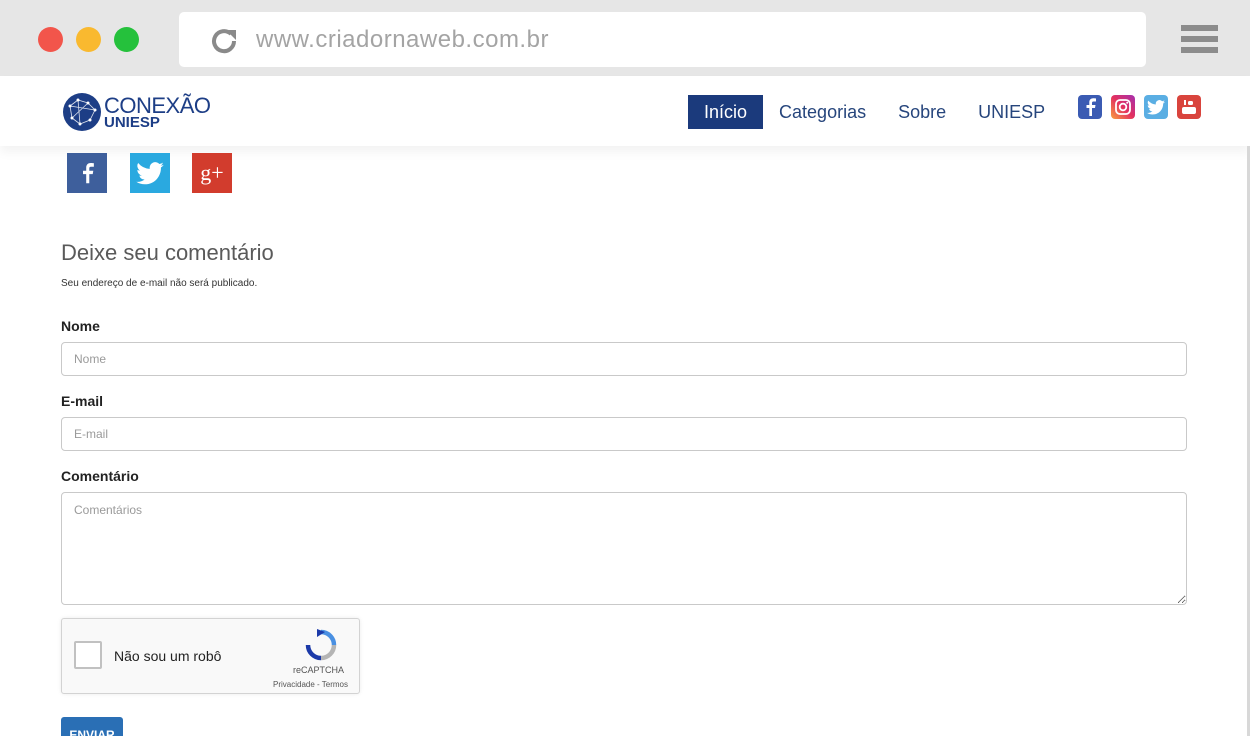  Describe the element at coordinates (624, 434) in the screenshot. I see `email-input` at that location.